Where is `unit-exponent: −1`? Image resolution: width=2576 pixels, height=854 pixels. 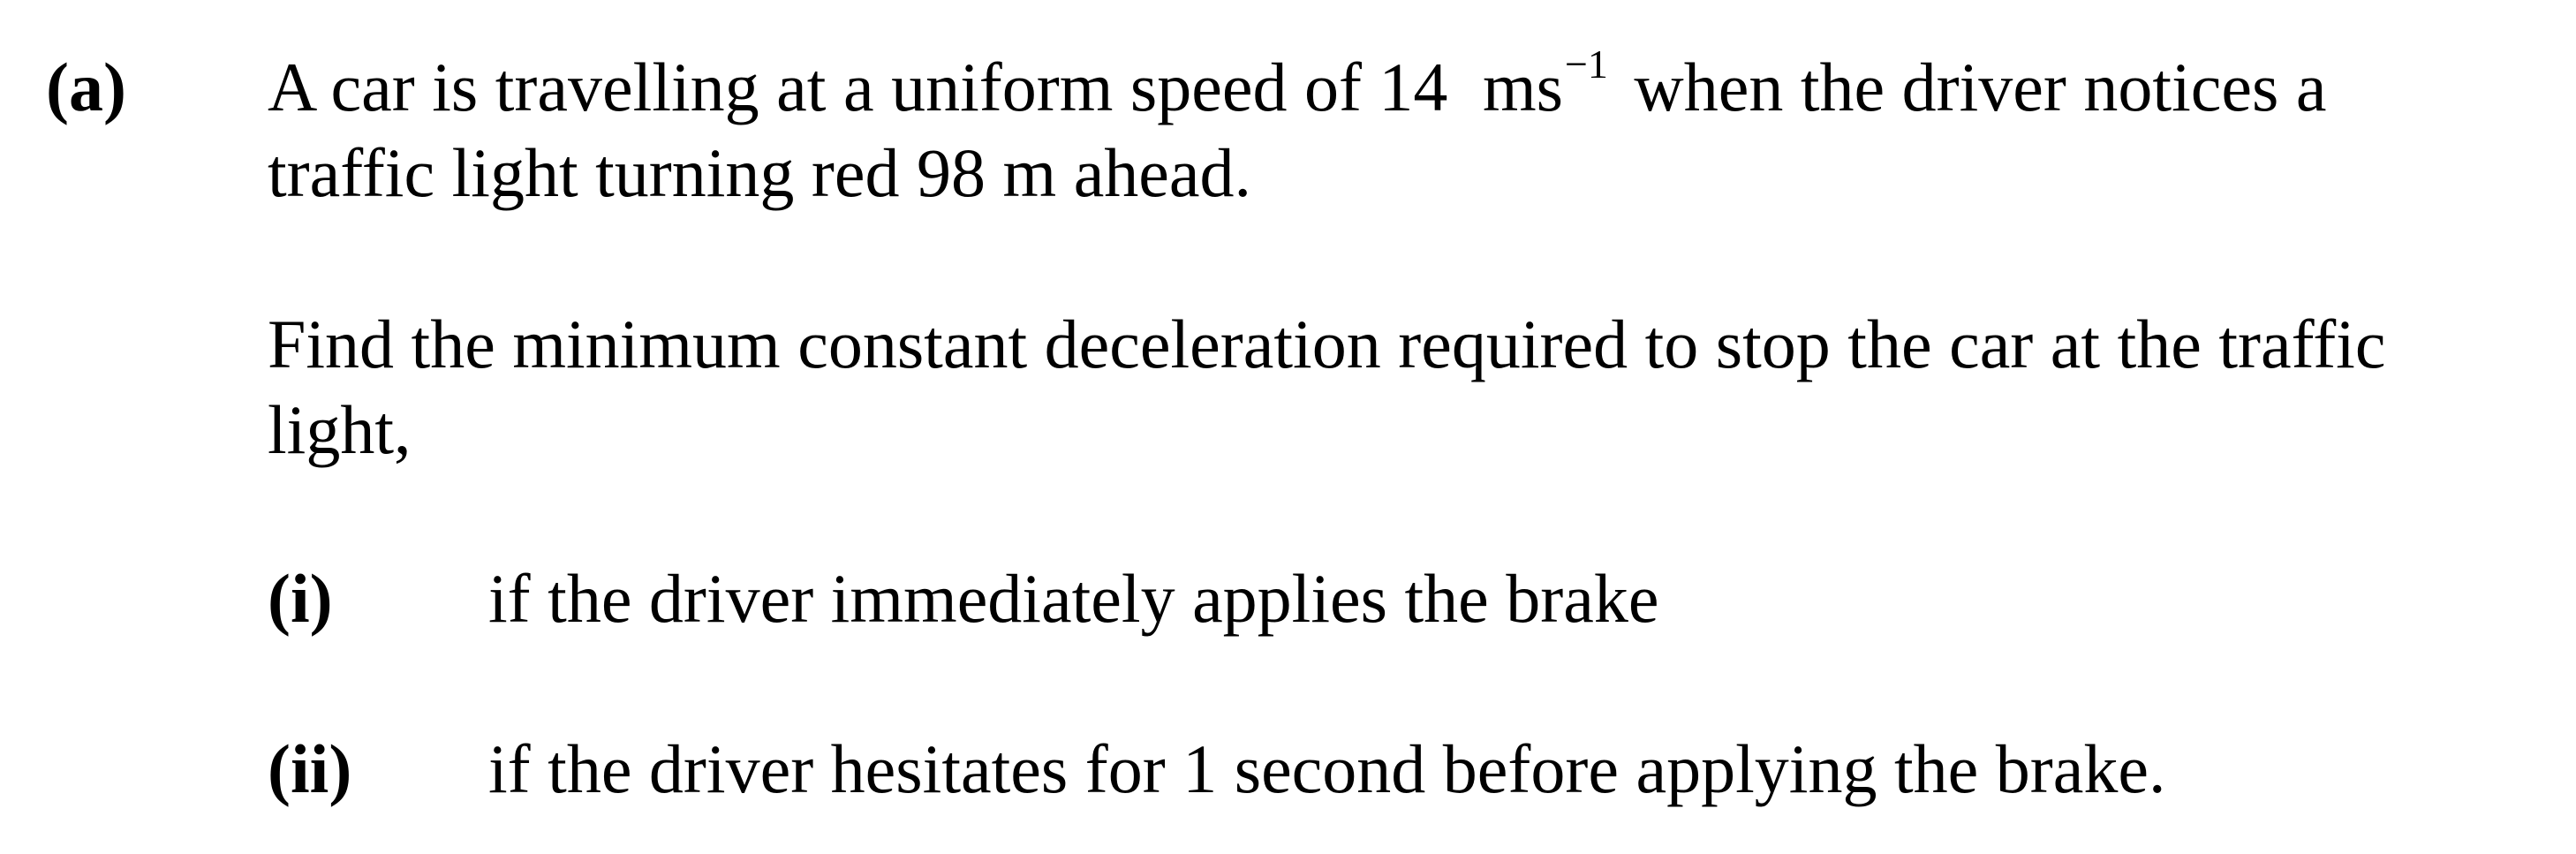
unit-exponent: −1 is located at coordinates (1586, 64).